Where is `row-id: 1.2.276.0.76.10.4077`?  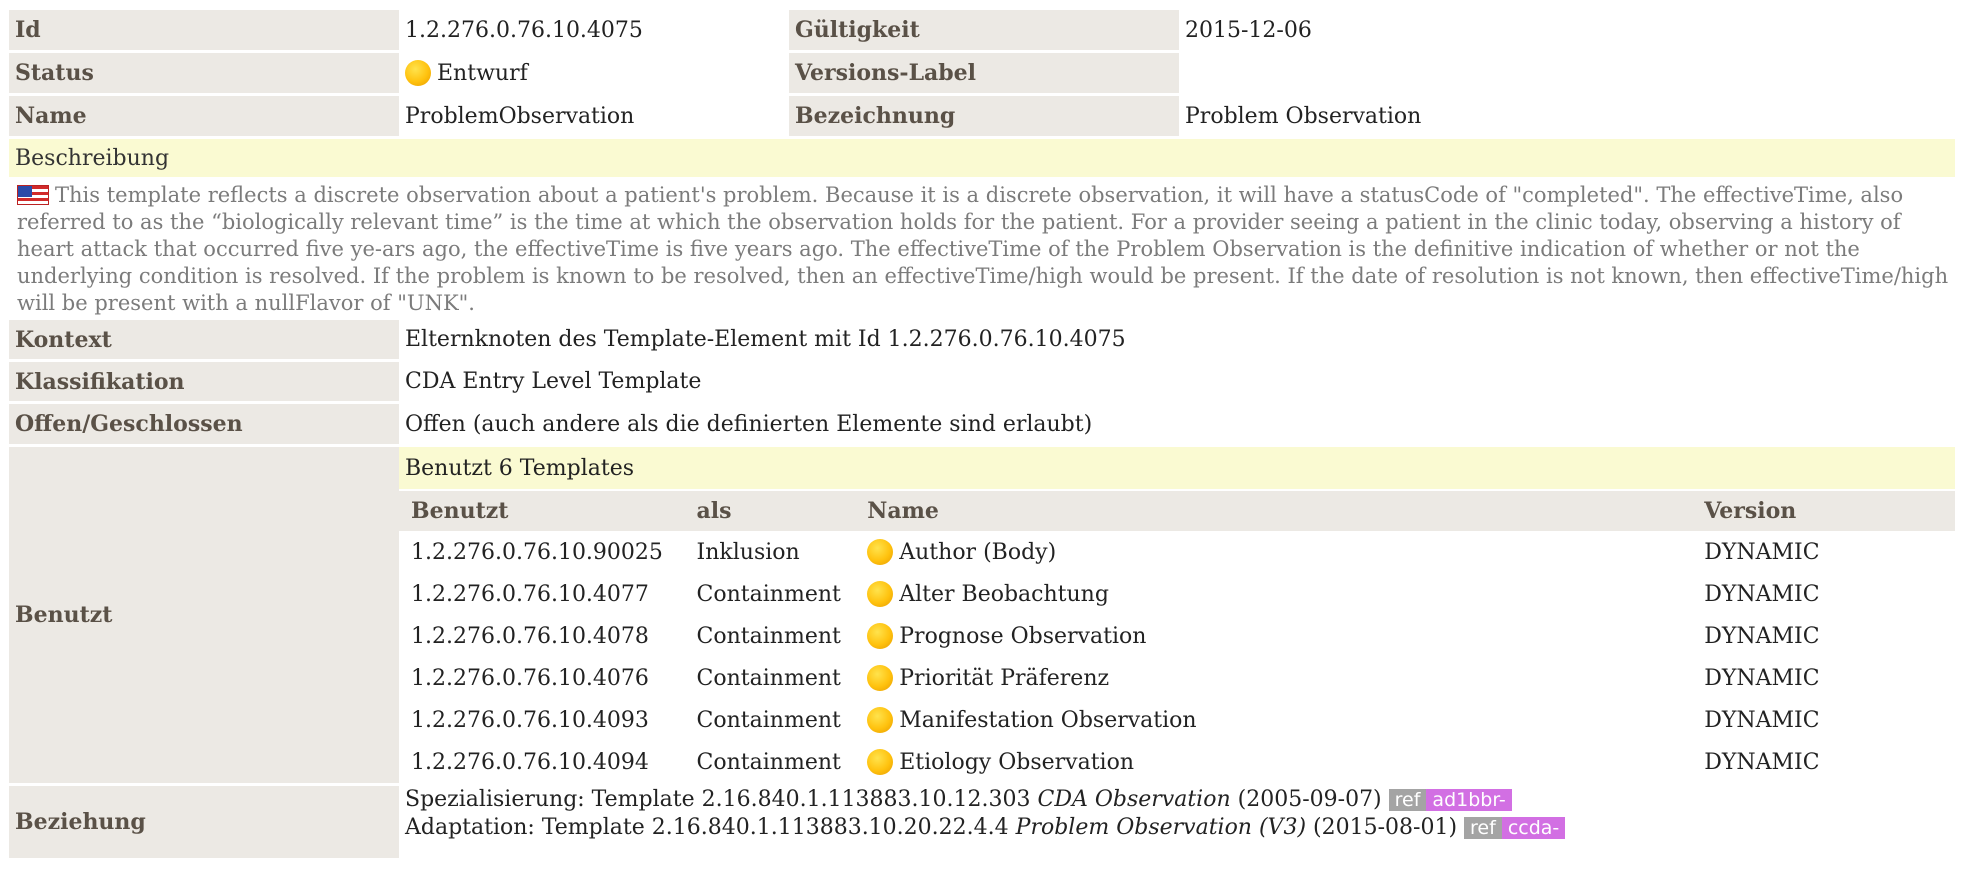
row-id: 1.2.276.0.76.10.4077 is located at coordinates (544, 594).